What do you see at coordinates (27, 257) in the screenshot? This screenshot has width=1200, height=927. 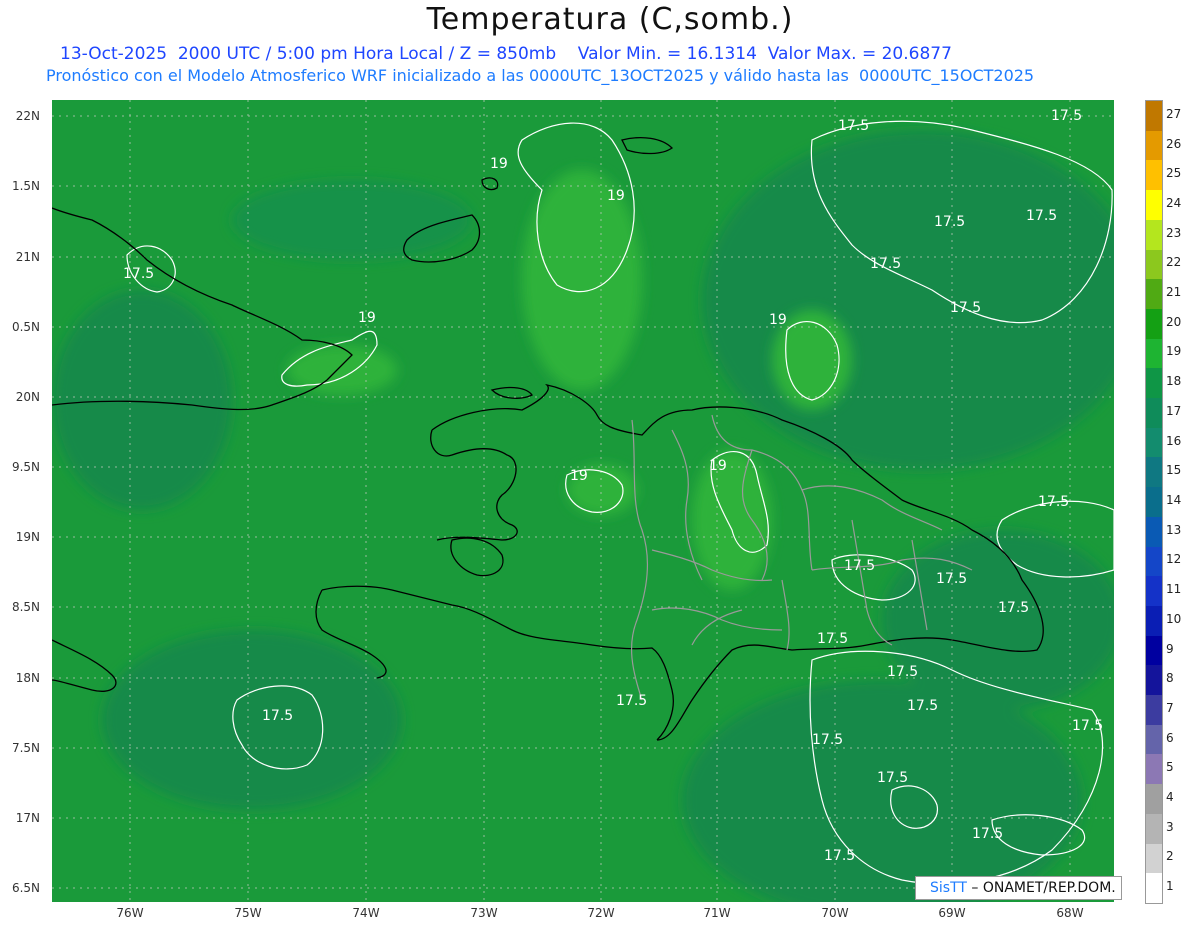 I see `ytick-label: 21N` at bounding box center [27, 257].